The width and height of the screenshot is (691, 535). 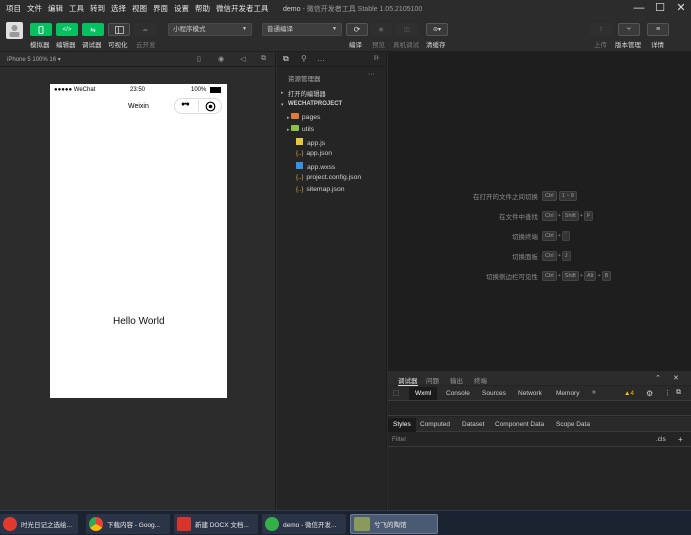 I want to click on devtools-tabbar: 调试器 问题 输出 终端 ⌃ ✕, so click(x=539, y=378).